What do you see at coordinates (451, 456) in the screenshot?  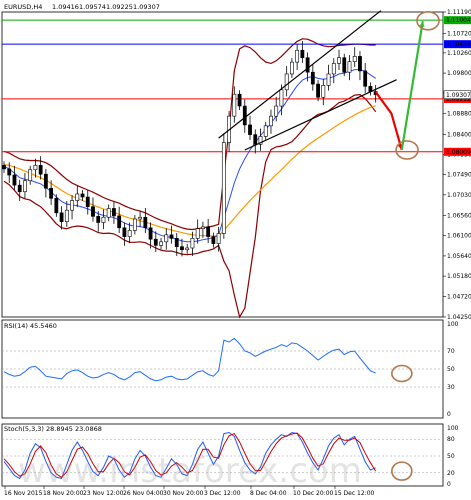 I see `stoch-tick-label: 50` at bounding box center [451, 456].